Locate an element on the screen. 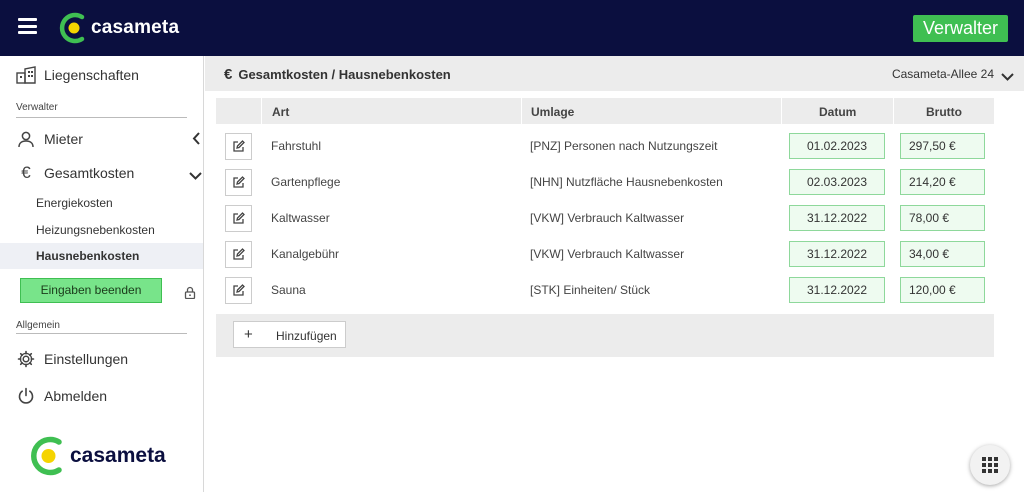 The height and width of the screenshot is (492, 1024). gear-icon is located at coordinates (26, 359).